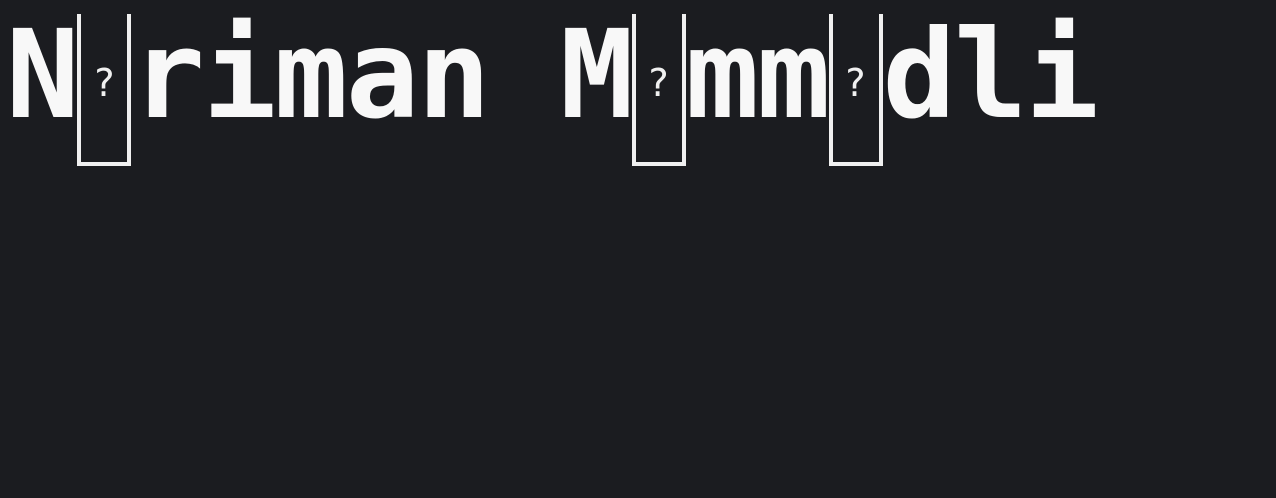 Image resolution: width=1276 pixels, height=498 pixels. What do you see at coordinates (758, 75) in the screenshot?
I see `heading-text-part: mm` at bounding box center [758, 75].